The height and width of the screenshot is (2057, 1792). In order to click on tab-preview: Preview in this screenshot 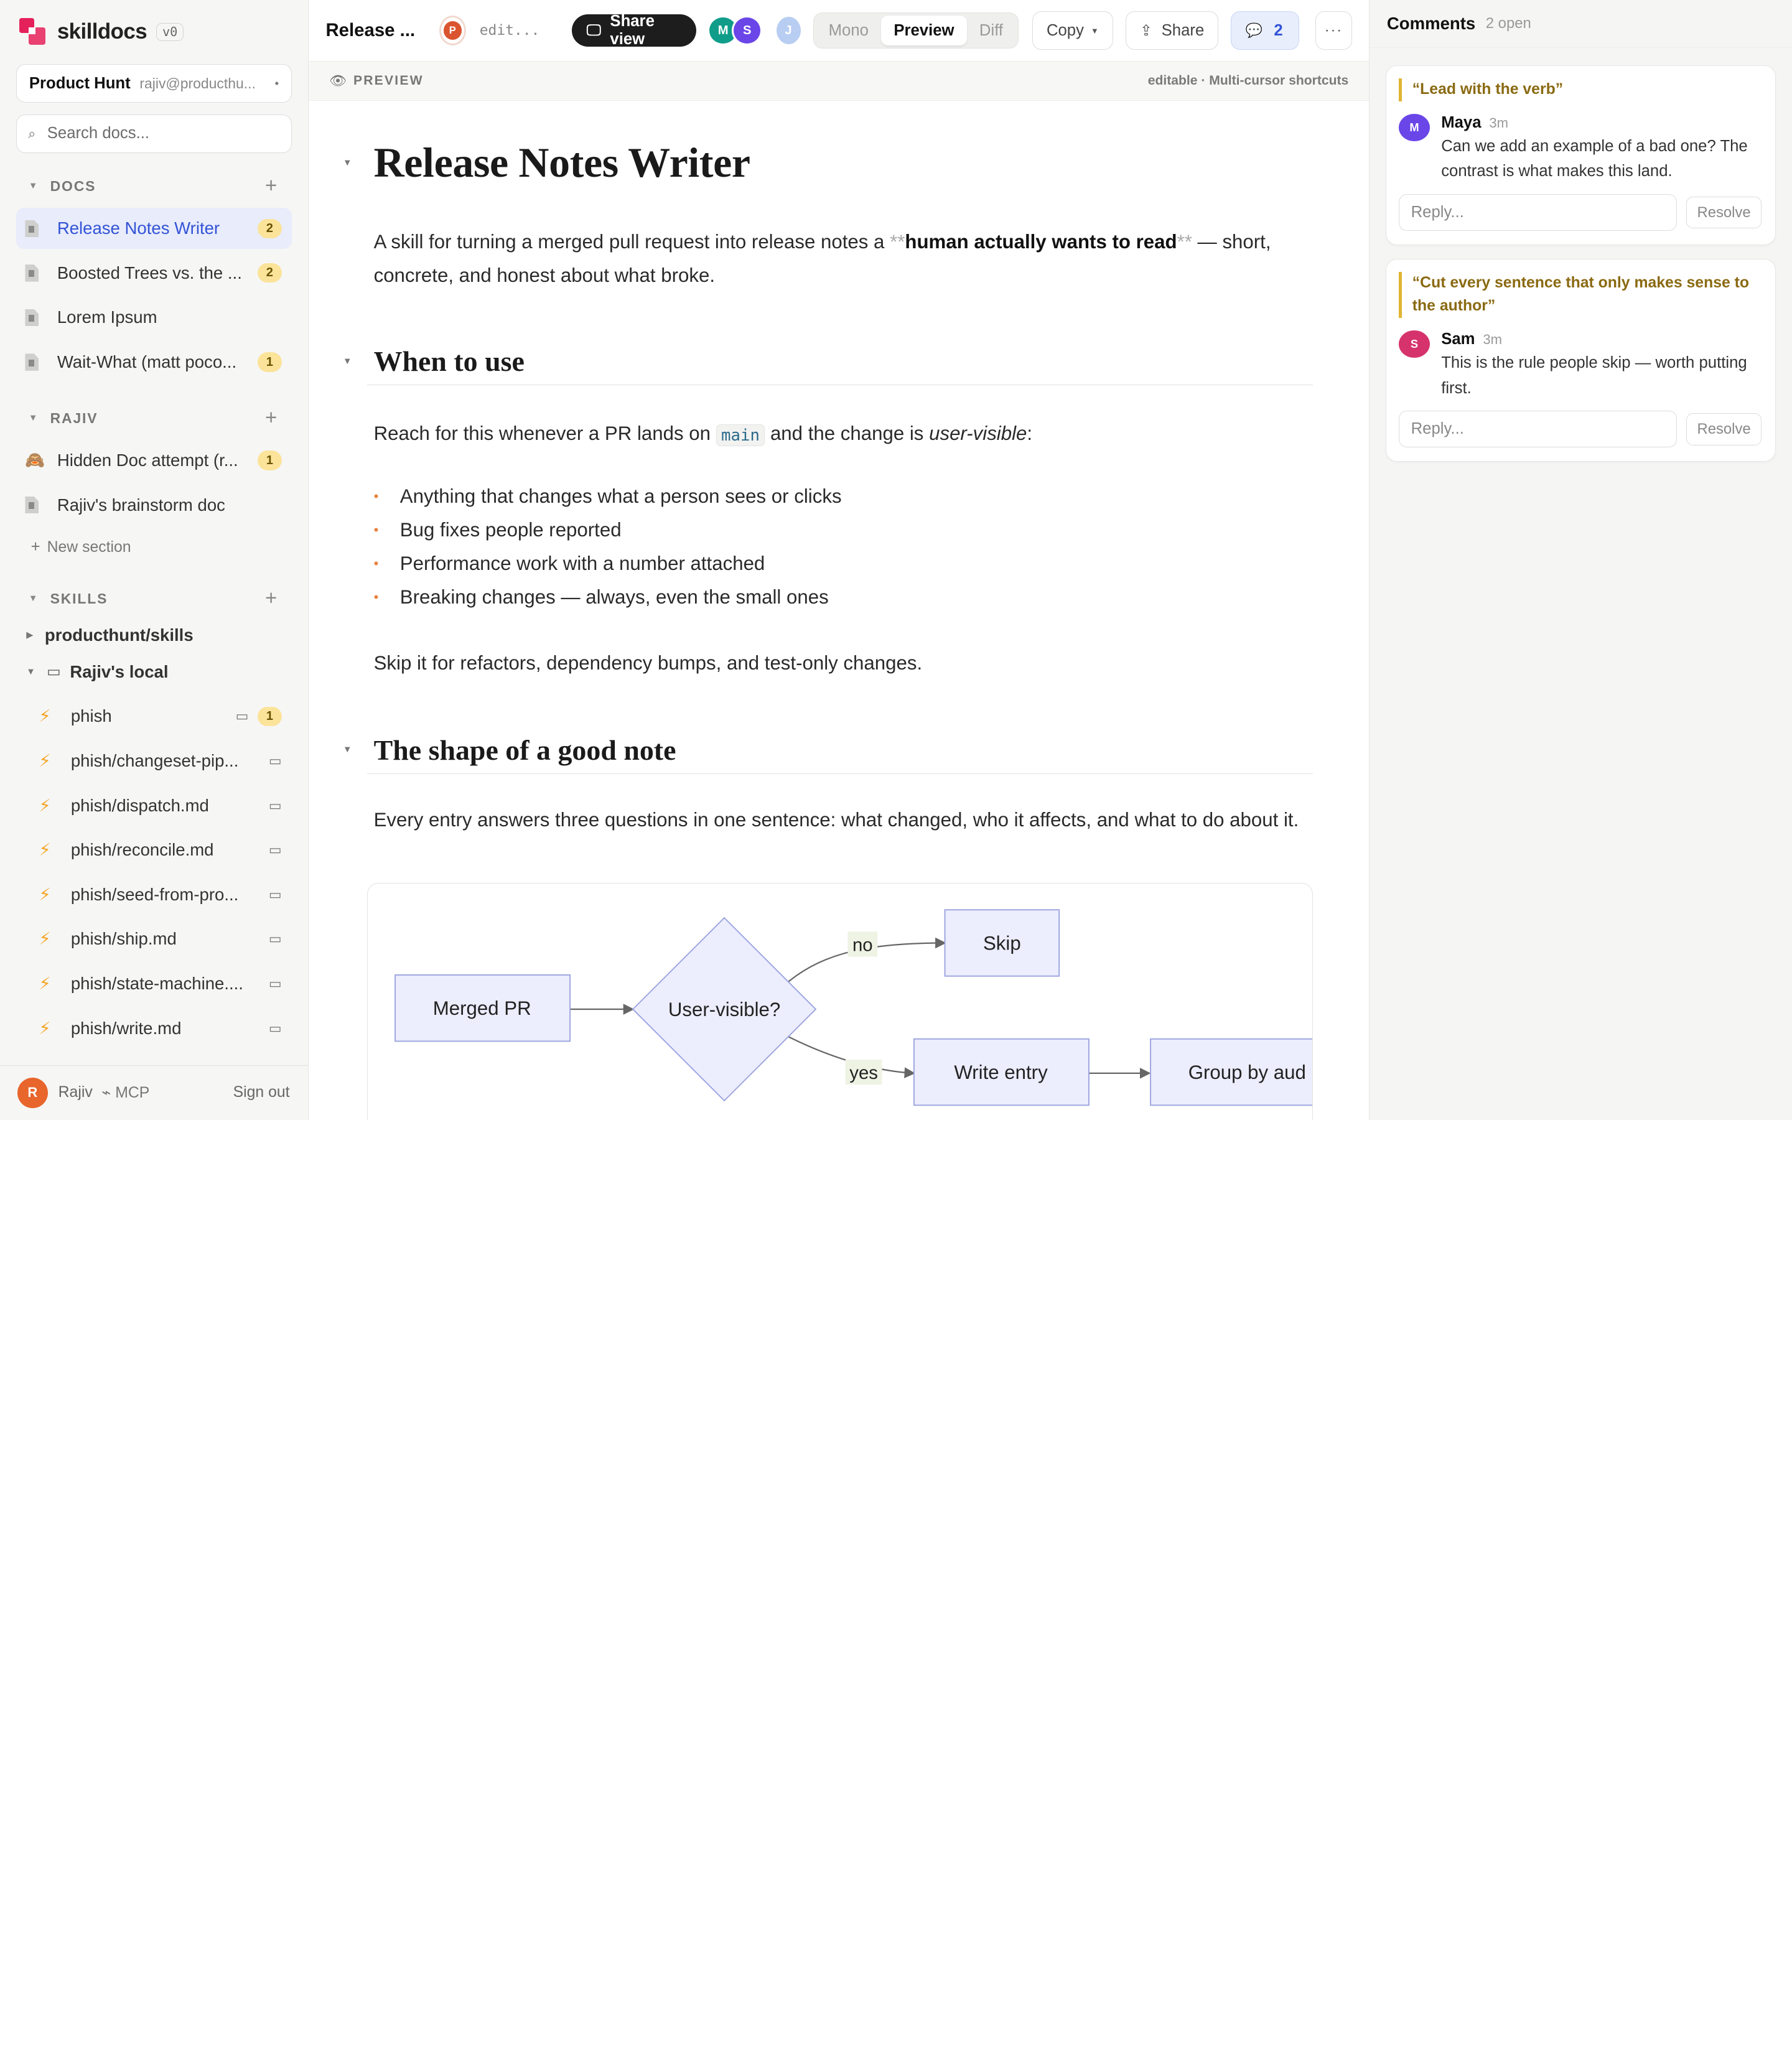, I will do `click(924, 30)`.